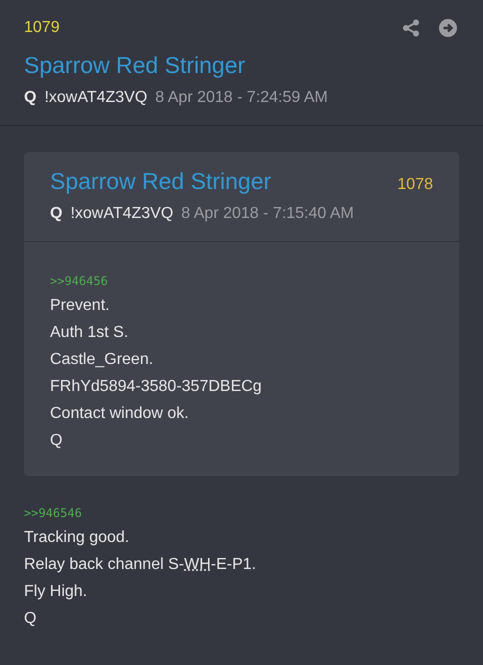  I want to click on message-line: Auth 1st S., so click(89, 332).